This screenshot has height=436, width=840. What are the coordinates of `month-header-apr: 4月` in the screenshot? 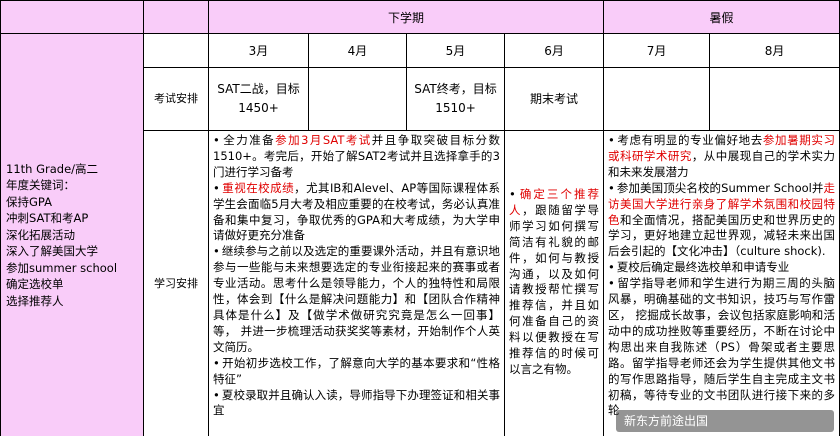 It's located at (357, 50).